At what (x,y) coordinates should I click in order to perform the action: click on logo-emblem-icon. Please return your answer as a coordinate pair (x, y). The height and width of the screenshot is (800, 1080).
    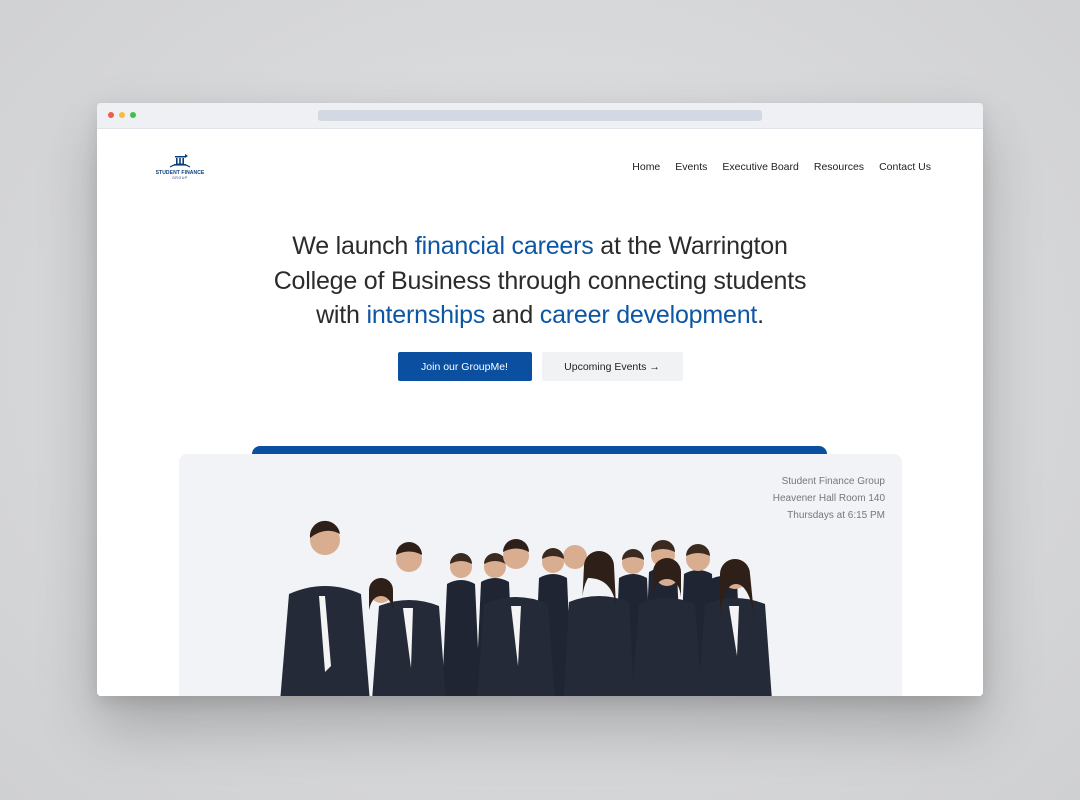
    Looking at the image, I should click on (180, 161).